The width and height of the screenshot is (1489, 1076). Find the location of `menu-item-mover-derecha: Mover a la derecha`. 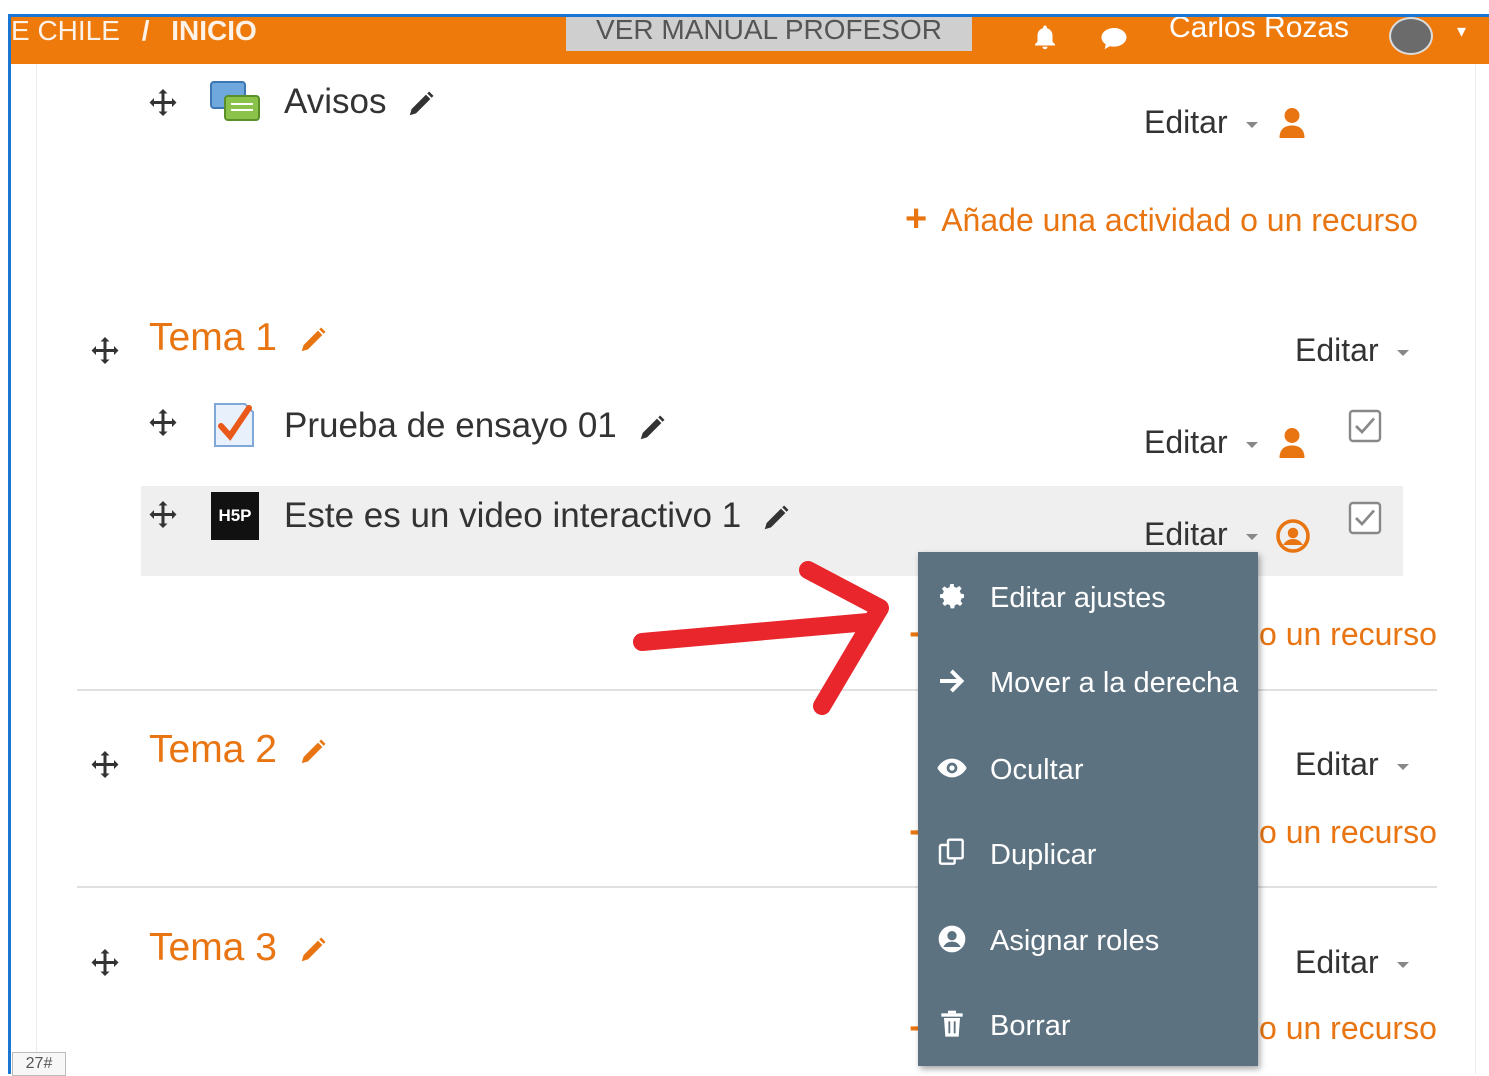

menu-item-mover-derecha: Mover a la derecha is located at coordinates (1088, 681).